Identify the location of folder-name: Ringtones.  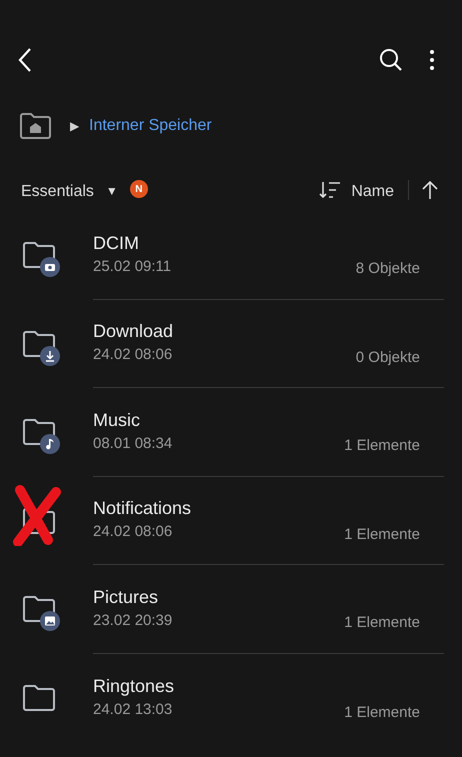
(134, 686).